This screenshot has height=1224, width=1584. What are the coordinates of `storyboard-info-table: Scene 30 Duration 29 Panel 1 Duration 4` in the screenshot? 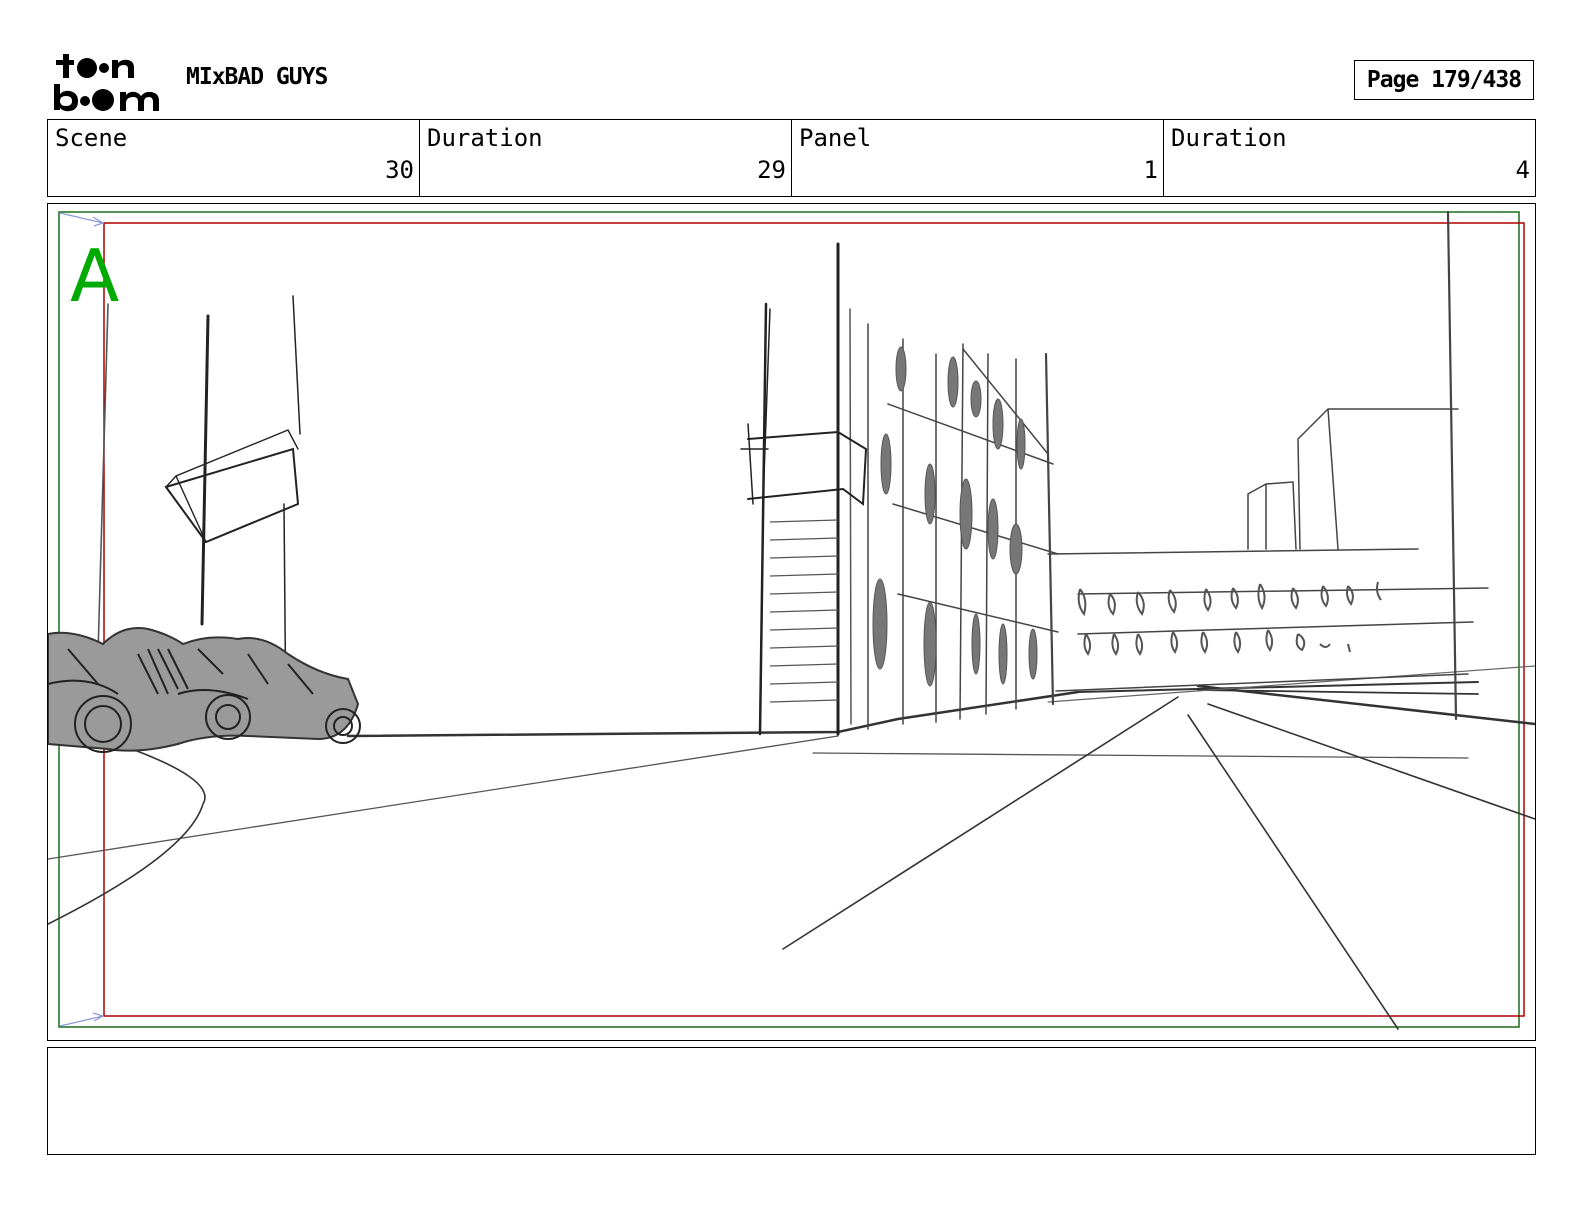 It's located at (791, 158).